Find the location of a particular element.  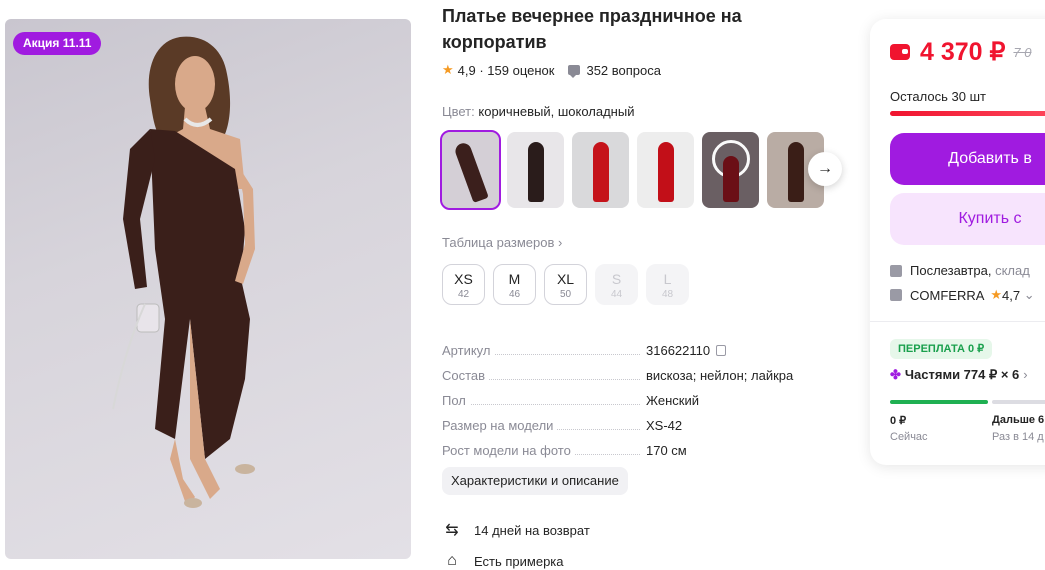

installment-bar-paid is located at coordinates (939, 402).